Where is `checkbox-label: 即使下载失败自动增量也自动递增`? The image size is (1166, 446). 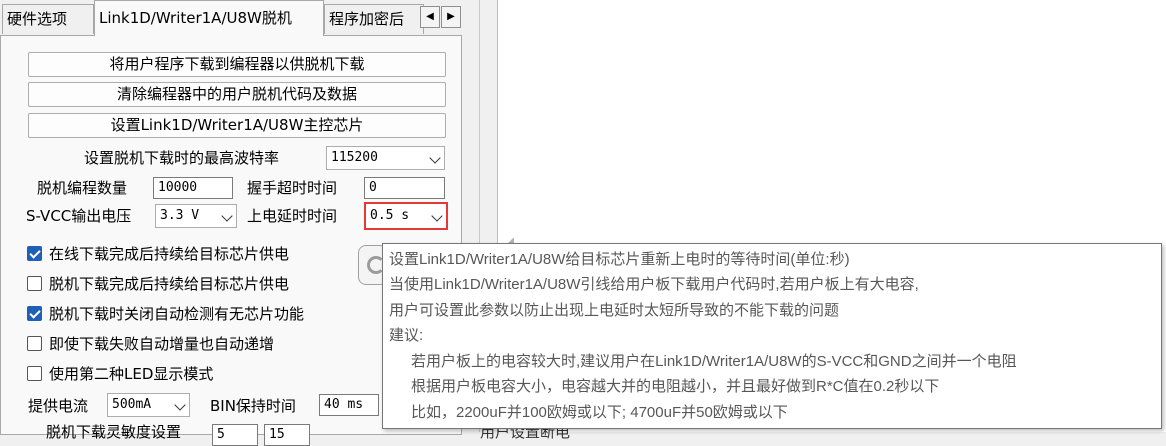
checkbox-label: 即使下载失败自动增量也自动递增 is located at coordinates (162, 344).